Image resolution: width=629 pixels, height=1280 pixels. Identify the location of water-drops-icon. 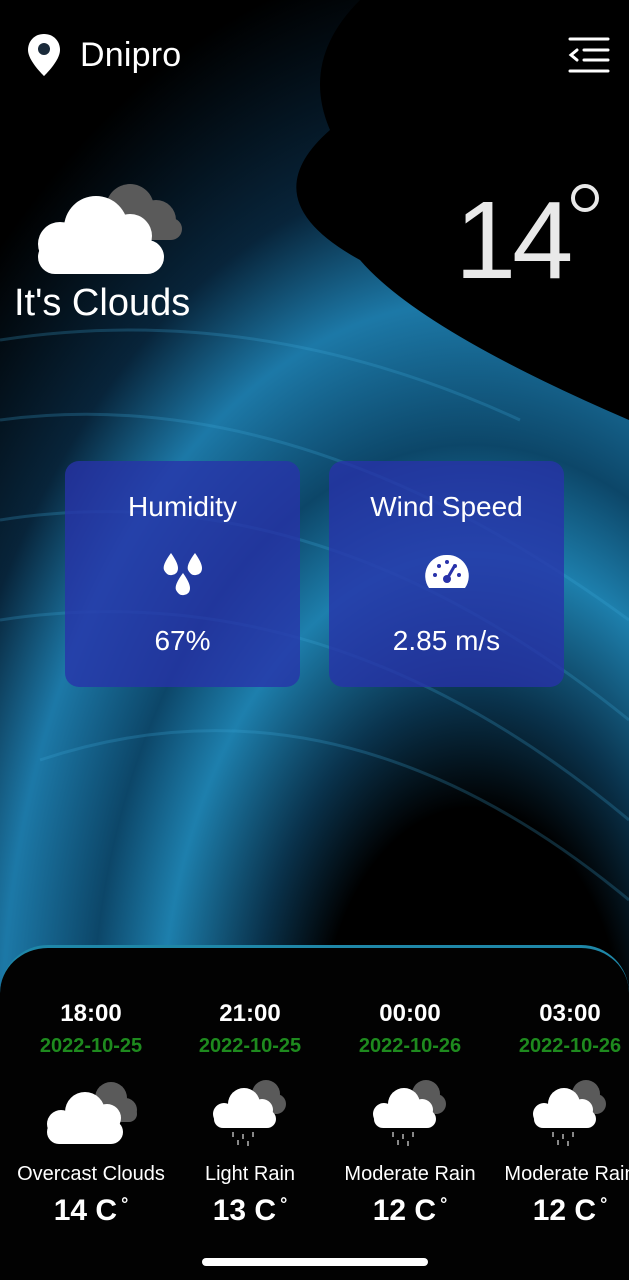
(182, 574).